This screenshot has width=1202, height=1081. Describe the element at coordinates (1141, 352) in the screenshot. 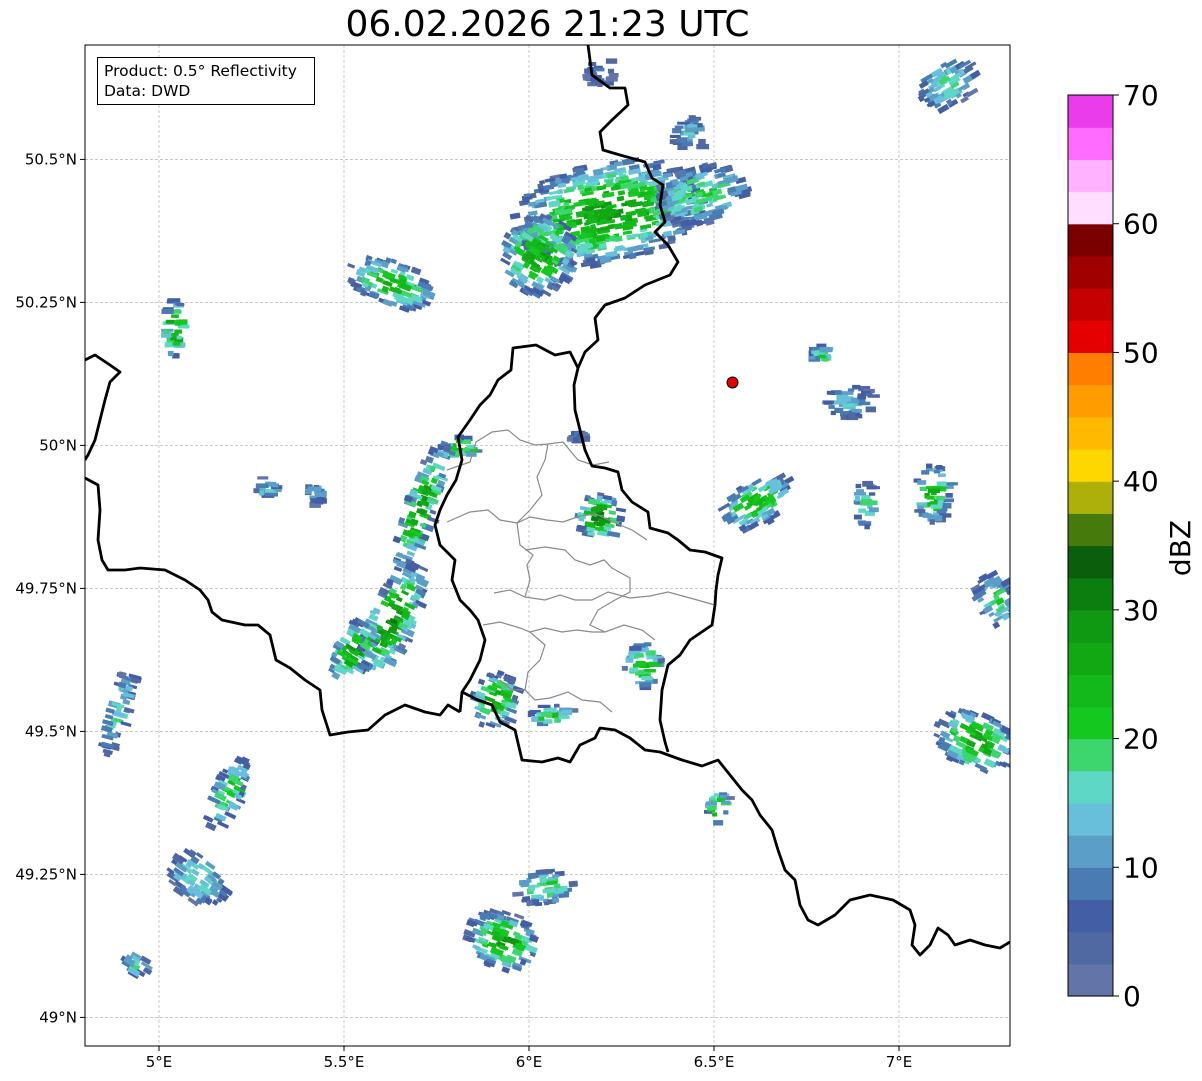

I see `colorbar-tick-label: 50` at that location.